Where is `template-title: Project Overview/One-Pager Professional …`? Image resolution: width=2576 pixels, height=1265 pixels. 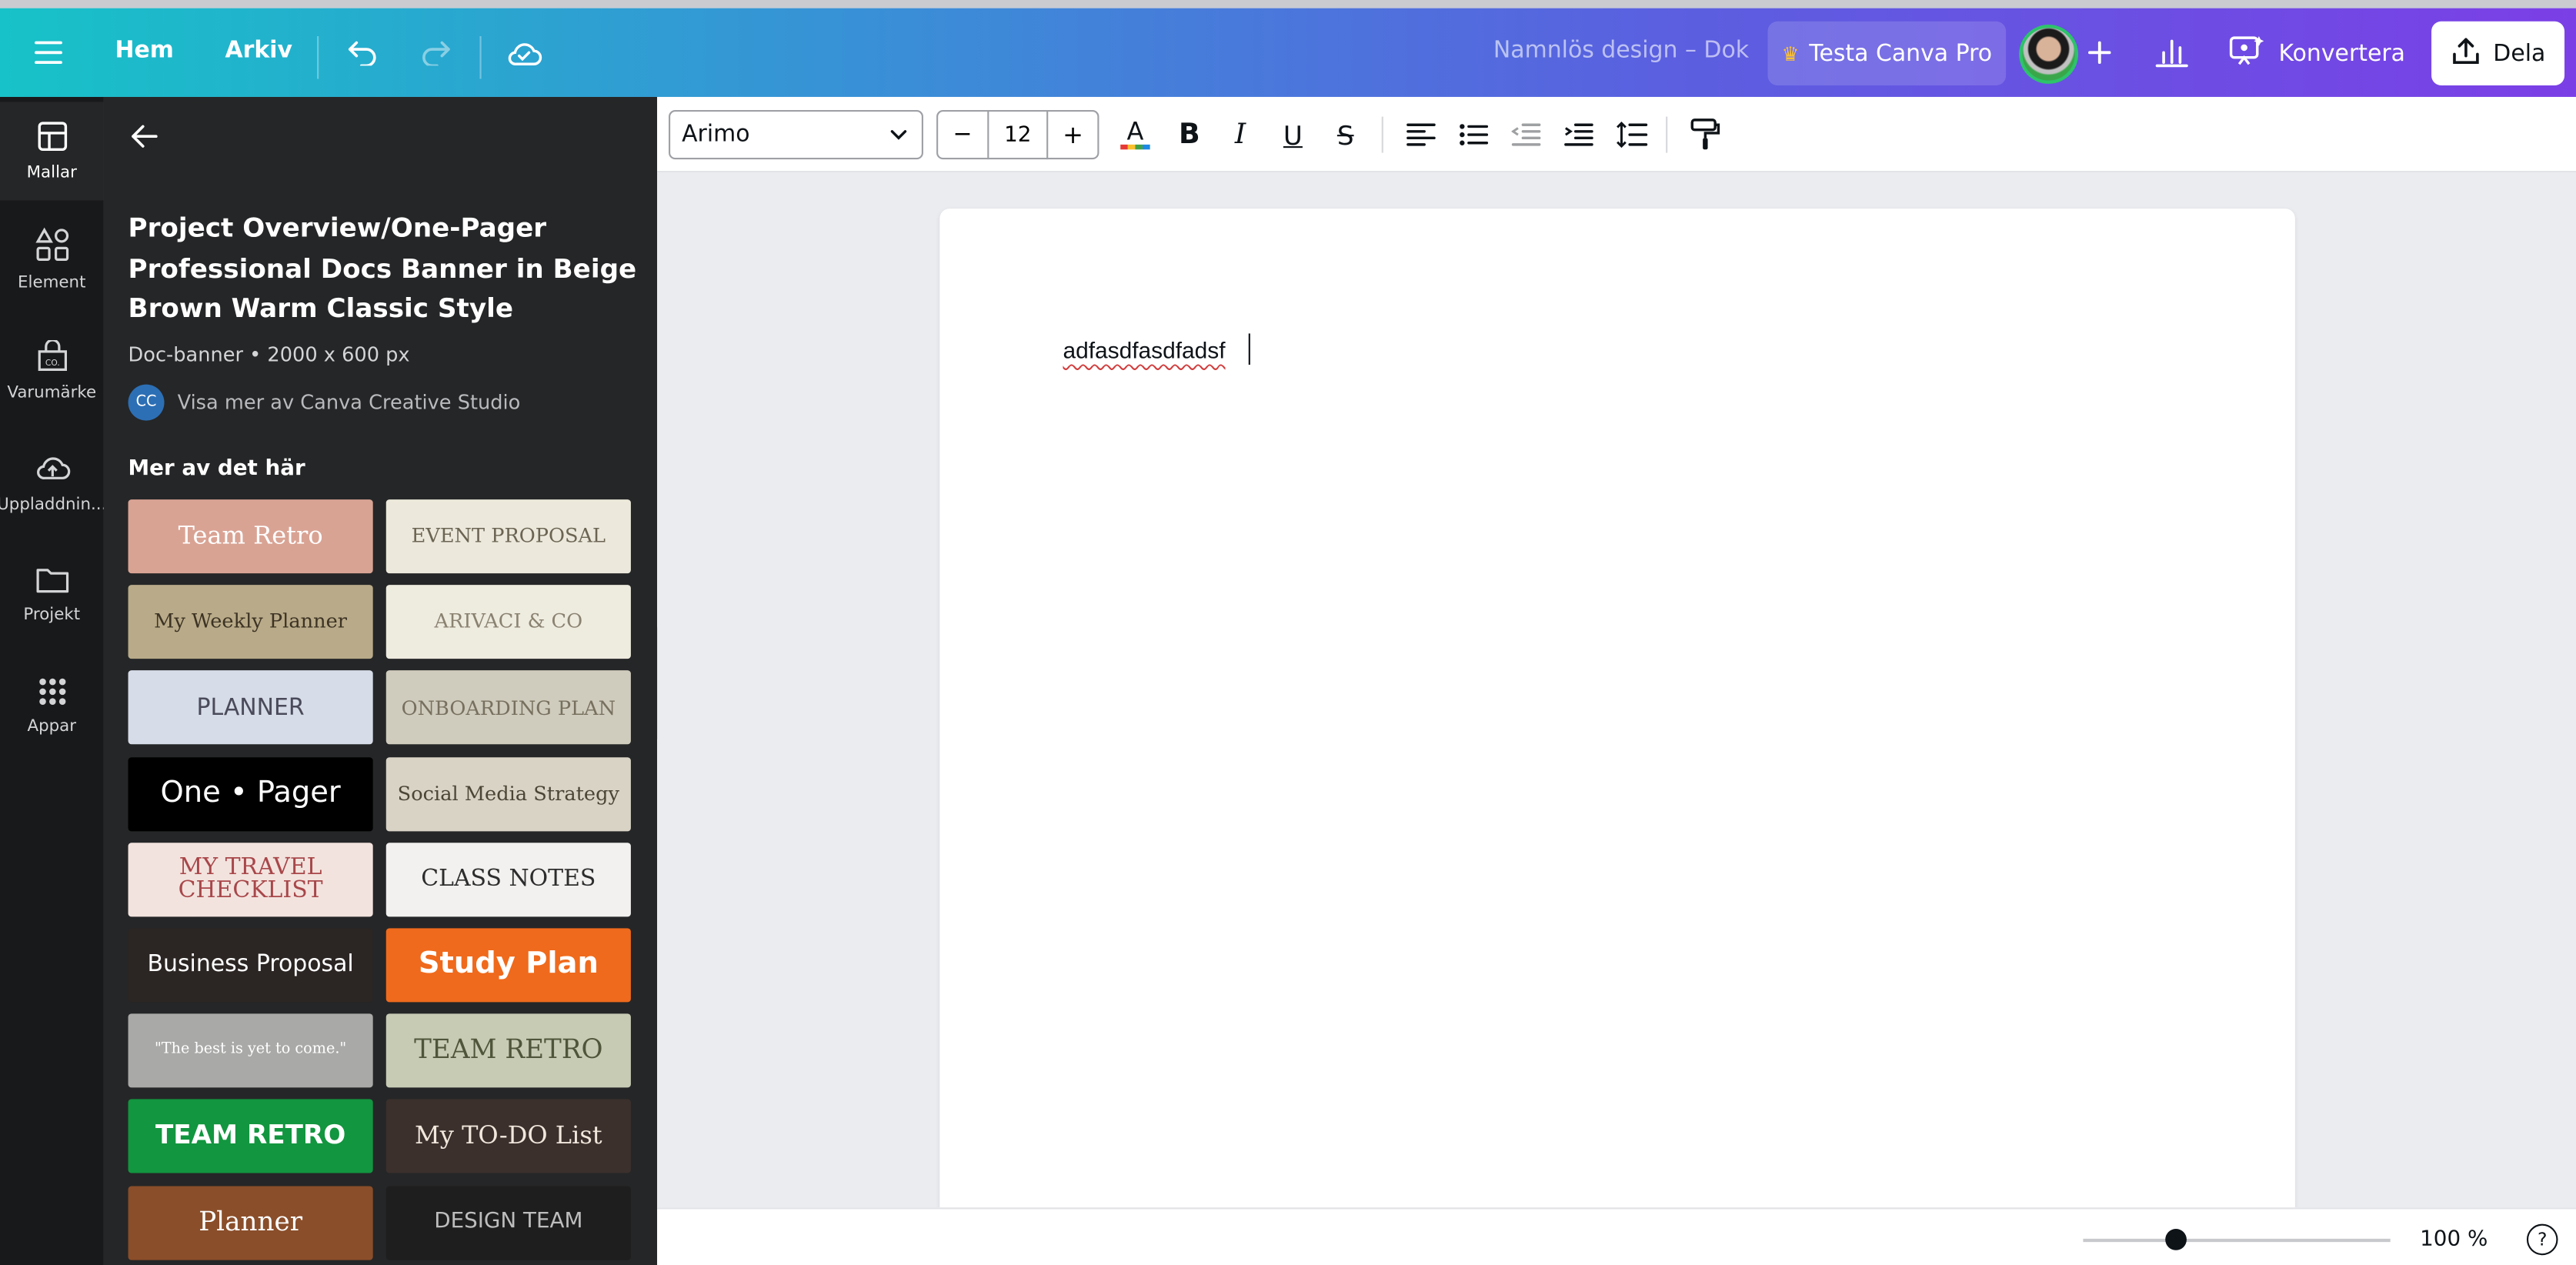 template-title: Project Overview/One-Pager Professional … is located at coordinates (382, 268).